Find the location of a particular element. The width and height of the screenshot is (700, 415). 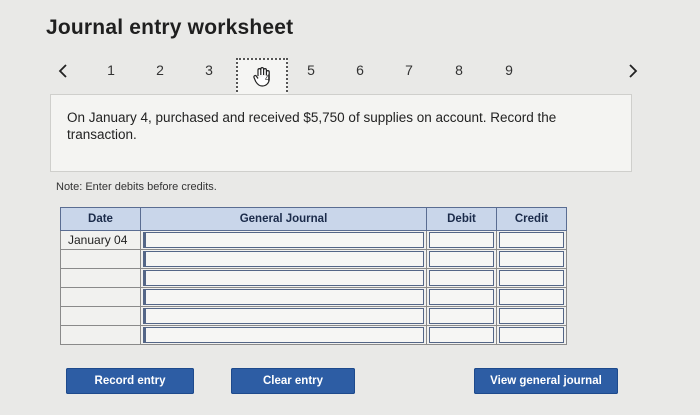

question-pager: 1 2 3 4 5 6 7 8 9 is located at coordinates (350, 77).